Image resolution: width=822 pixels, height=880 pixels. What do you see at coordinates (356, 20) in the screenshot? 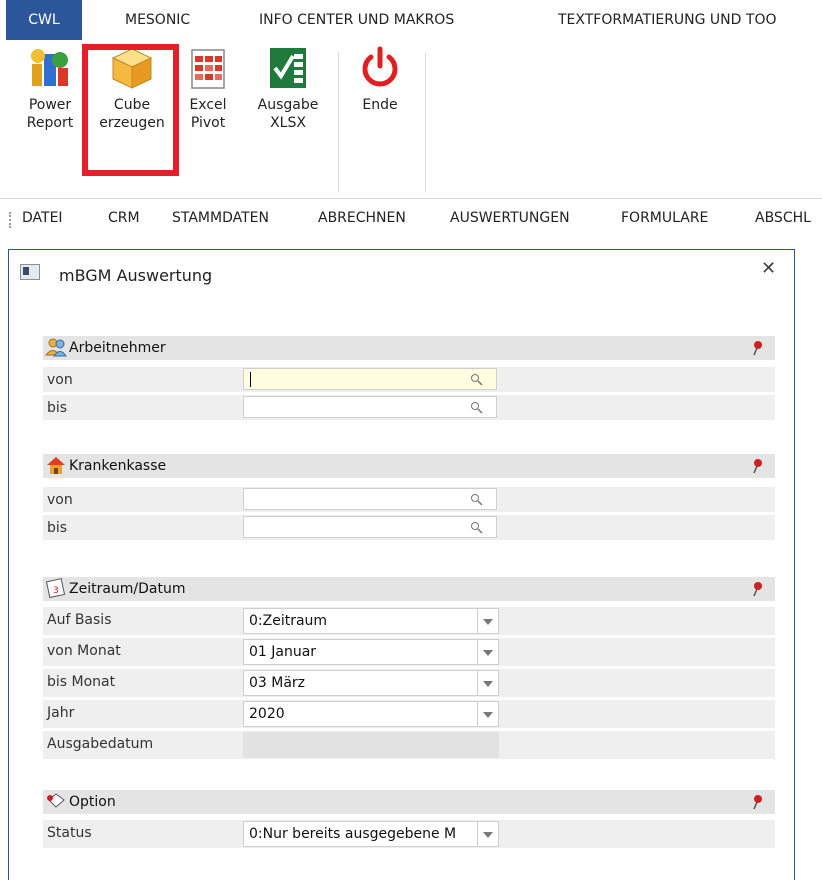
I see `tab-info-center: INFO CENTER UND MAKROS` at bounding box center [356, 20].